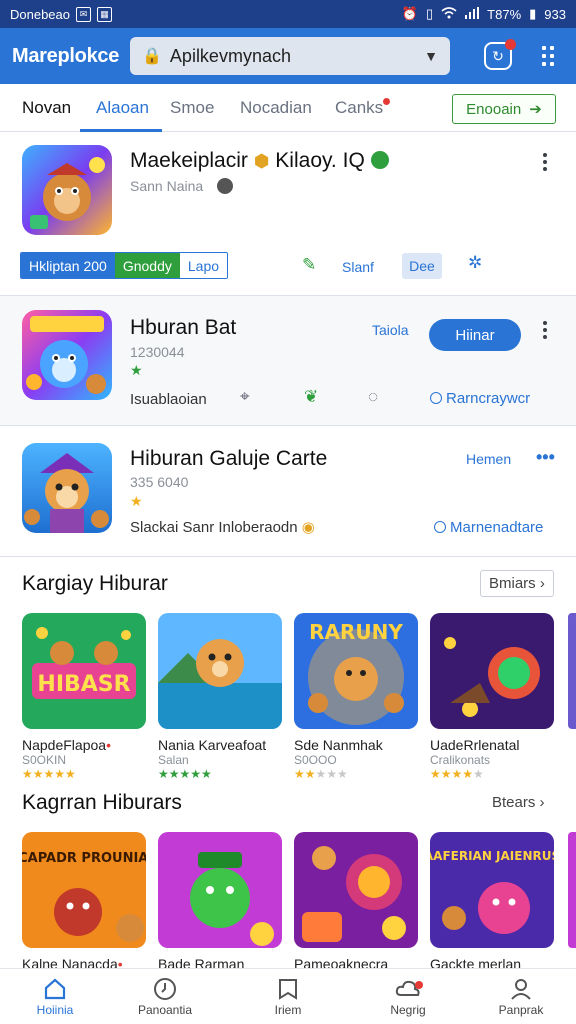 This screenshot has height=1024, width=576. Describe the element at coordinates (460, 760) in the screenshot. I see `tile-meta: Cralikonats` at that location.